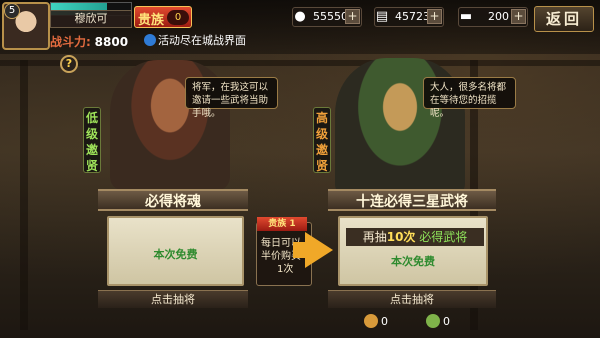  What do you see at coordinates (498, 16) in the screenshot?
I see `gold-value: 200` at bounding box center [498, 16].